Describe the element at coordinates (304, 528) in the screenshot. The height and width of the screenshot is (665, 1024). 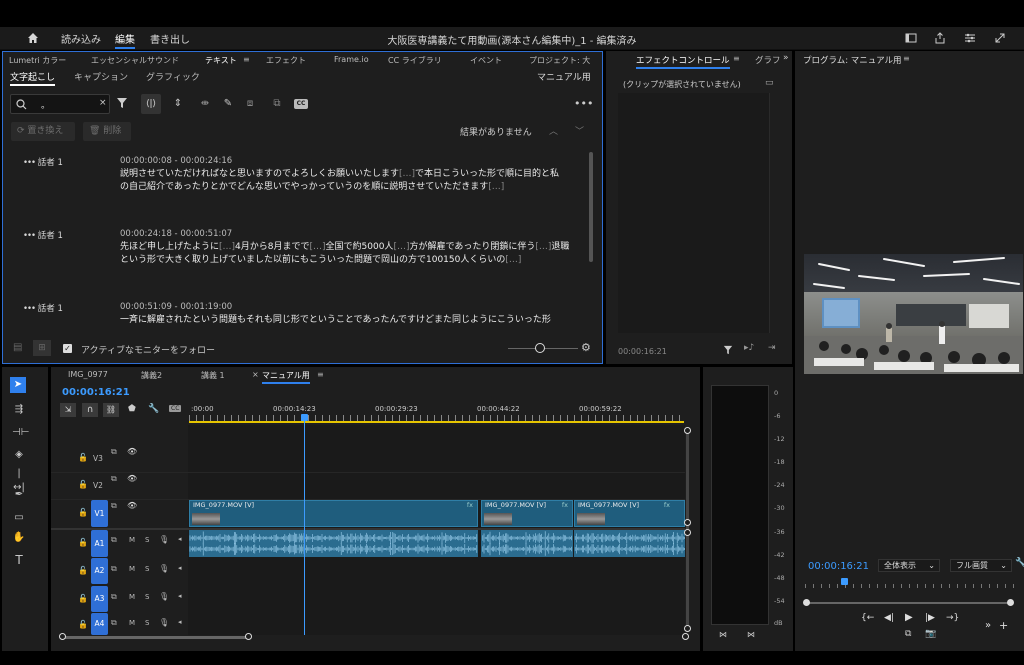
I see `playhead-line` at that location.